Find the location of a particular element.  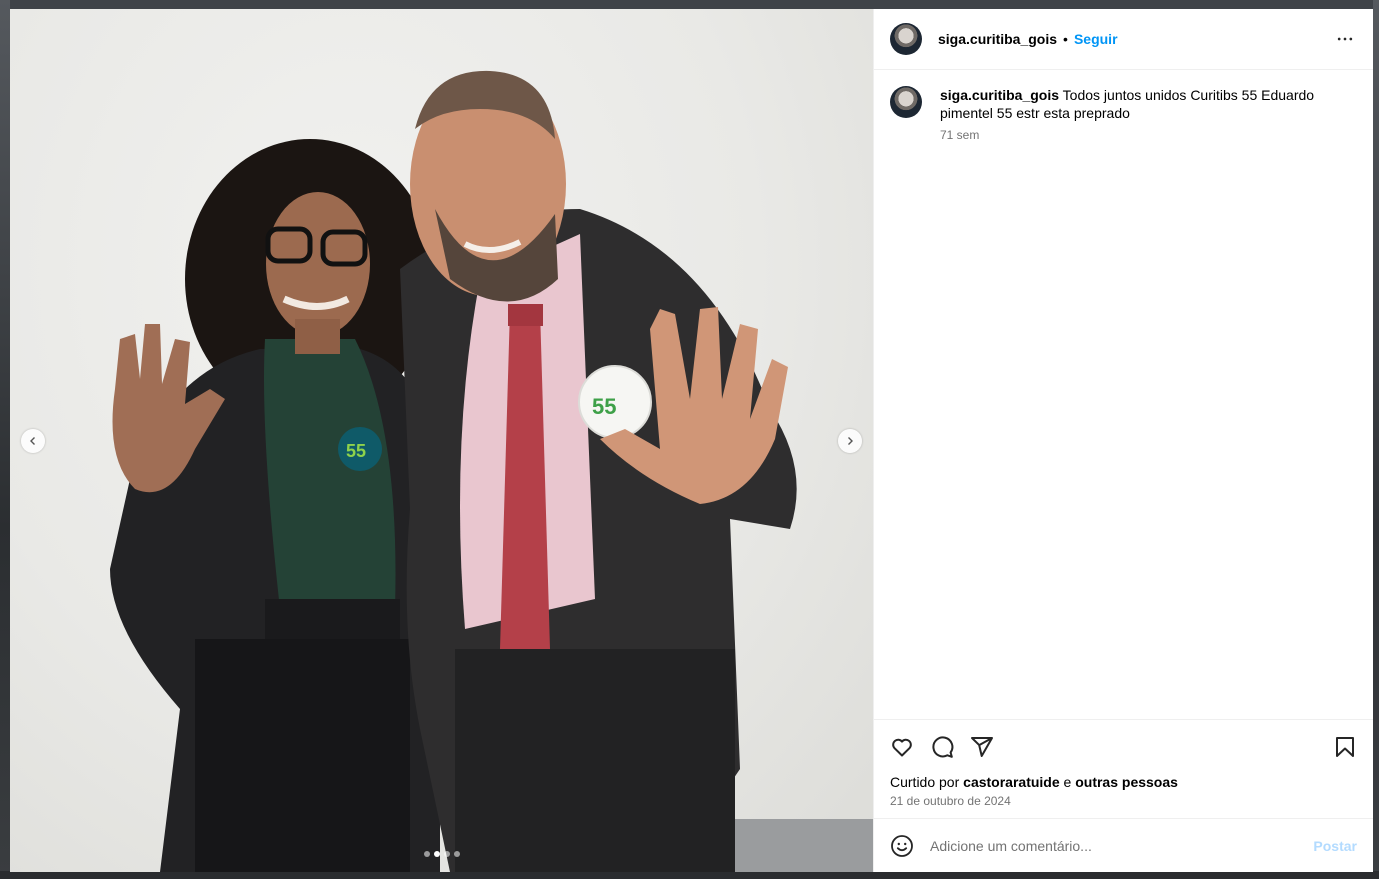

comment-button is located at coordinates (950, 747).